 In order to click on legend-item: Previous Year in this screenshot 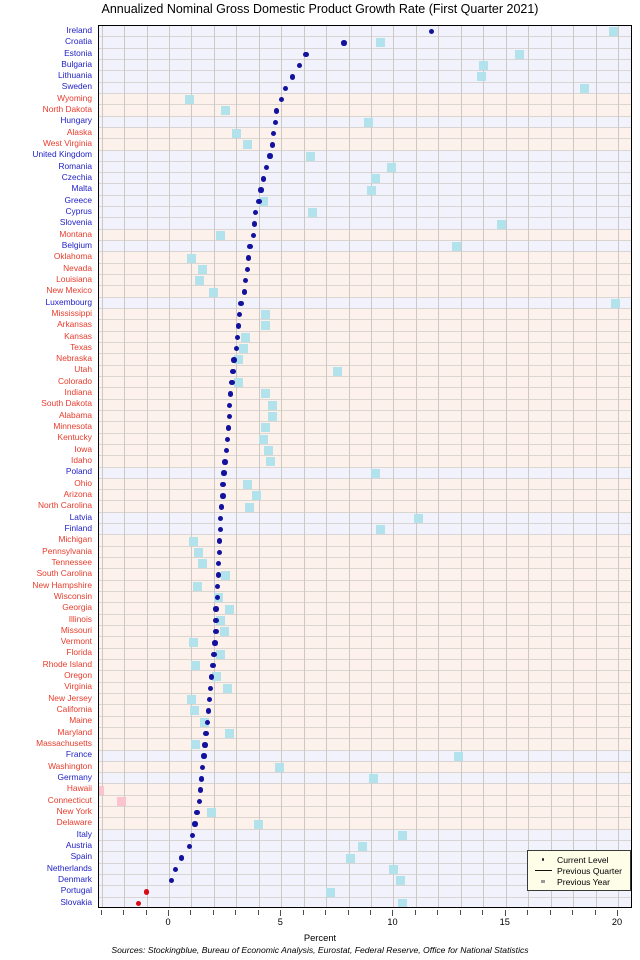, I will do `click(578, 881)`.